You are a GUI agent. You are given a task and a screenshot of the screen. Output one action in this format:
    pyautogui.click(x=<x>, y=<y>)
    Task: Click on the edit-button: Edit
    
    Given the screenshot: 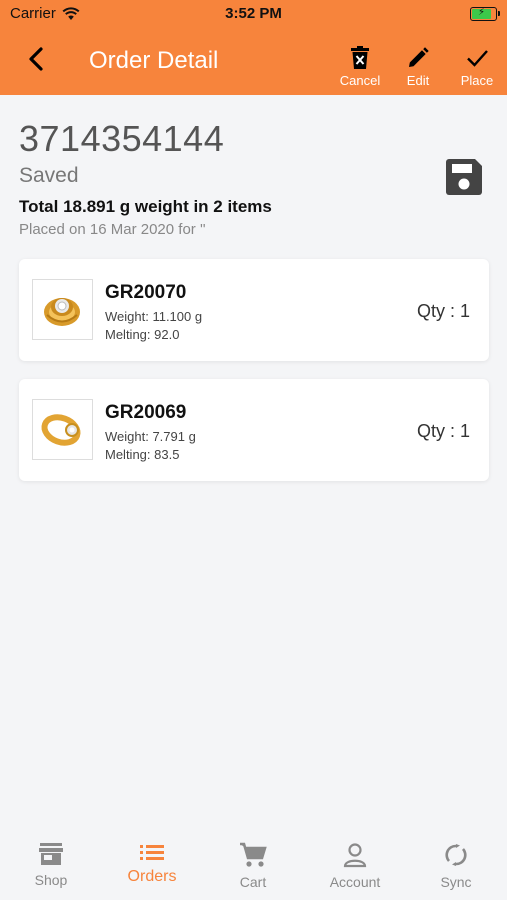 What is the action you would take?
    pyautogui.click(x=418, y=67)
    